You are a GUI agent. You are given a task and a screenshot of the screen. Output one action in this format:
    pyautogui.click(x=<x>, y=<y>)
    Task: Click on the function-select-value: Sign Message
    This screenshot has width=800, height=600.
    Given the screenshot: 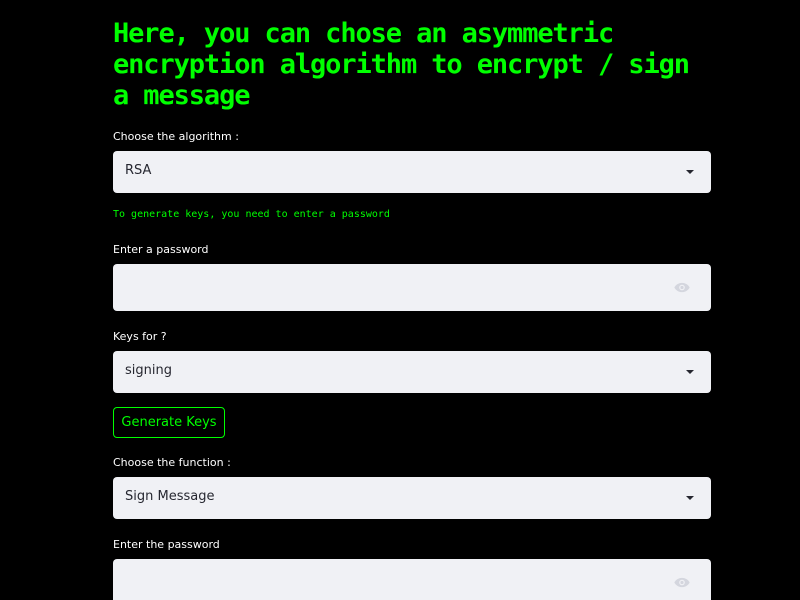 What is the action you would take?
    pyautogui.click(x=170, y=496)
    